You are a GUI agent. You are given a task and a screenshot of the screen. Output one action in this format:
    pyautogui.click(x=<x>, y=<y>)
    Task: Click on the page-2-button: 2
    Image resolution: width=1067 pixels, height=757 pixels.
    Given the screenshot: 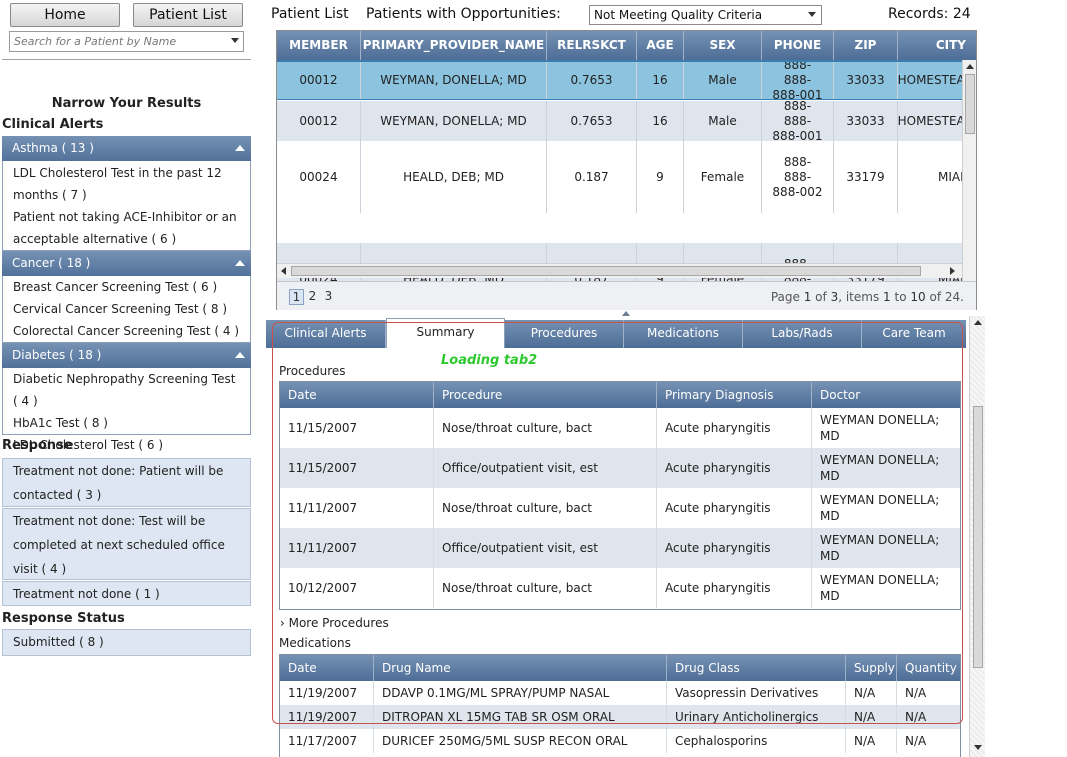 What is the action you would take?
    pyautogui.click(x=312, y=297)
    